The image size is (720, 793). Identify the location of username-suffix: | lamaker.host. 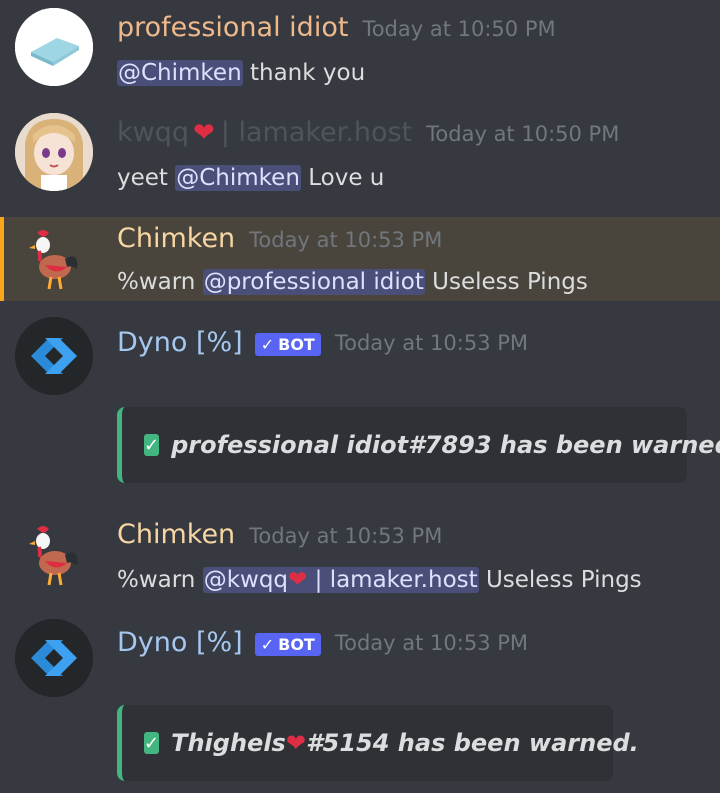
(316, 132).